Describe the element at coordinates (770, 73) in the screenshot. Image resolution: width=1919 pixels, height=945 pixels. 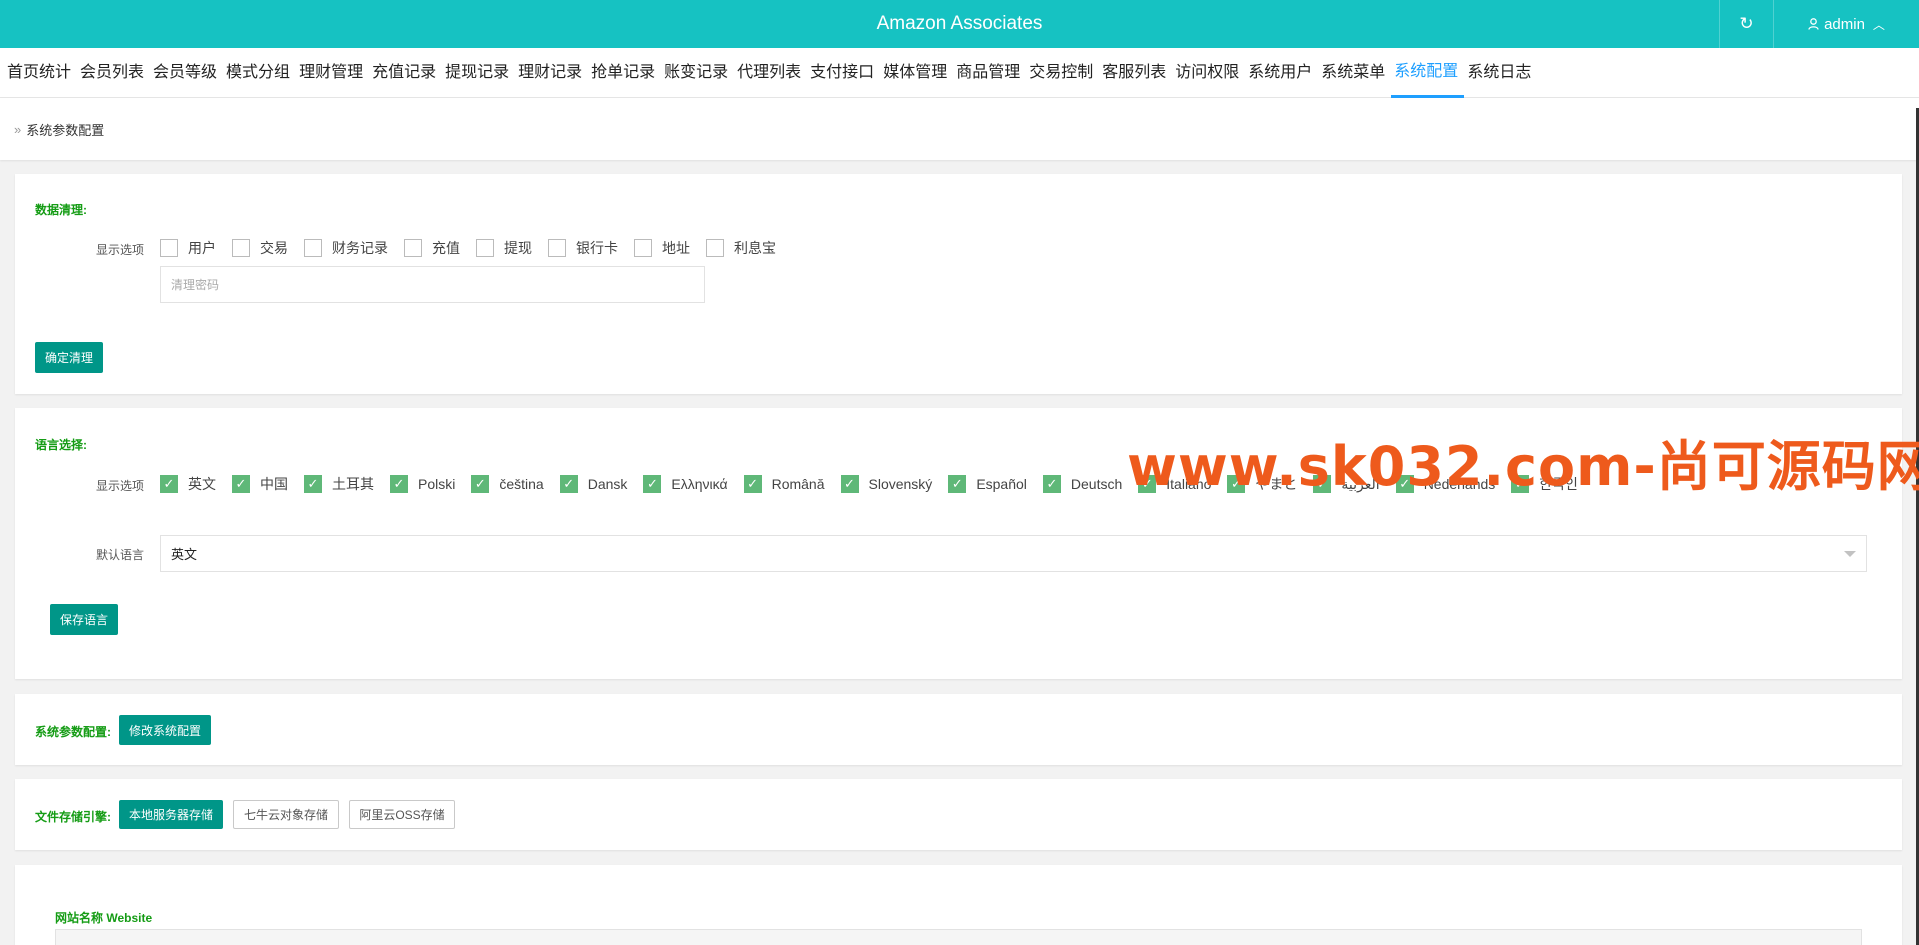
I see `nav-item-agents: 代理列表` at that location.